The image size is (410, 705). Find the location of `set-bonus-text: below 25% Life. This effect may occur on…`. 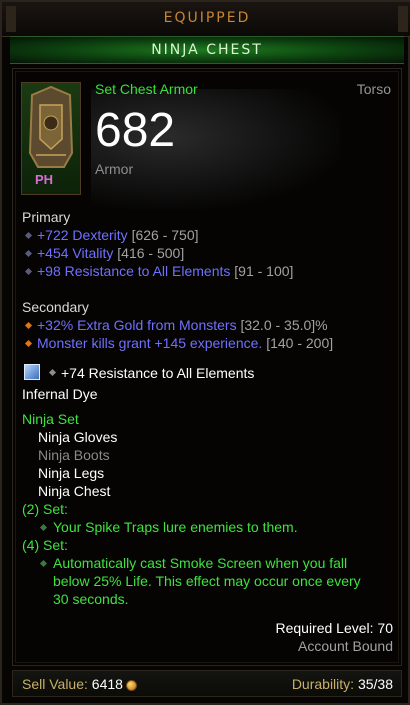

set-bonus-text: below 25% Life. This effect may occur on… is located at coordinates (207, 581).